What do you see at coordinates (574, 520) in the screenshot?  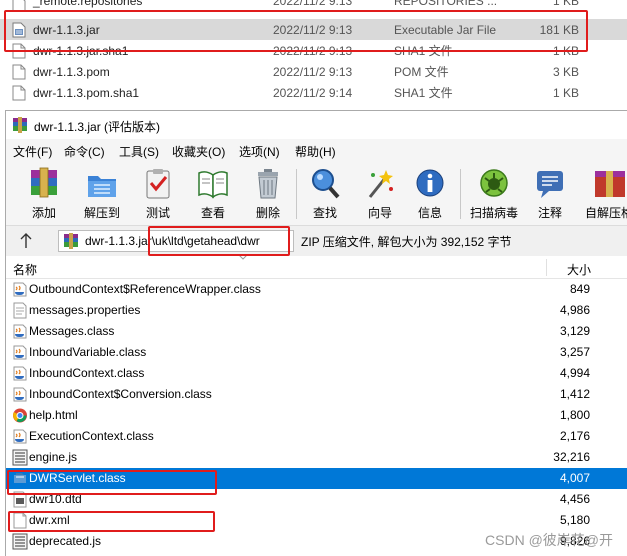 I see `file-size: 5,180` at bounding box center [574, 520].